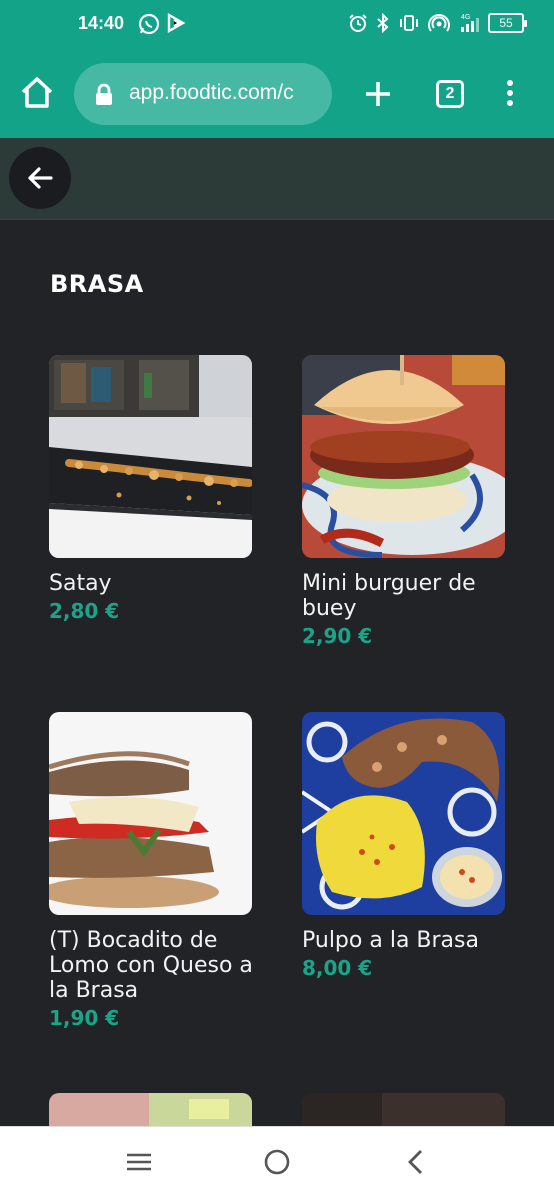 This screenshot has height=1200, width=554. Describe the element at coordinates (510, 95) in the screenshot. I see `more-options-icon` at that location.